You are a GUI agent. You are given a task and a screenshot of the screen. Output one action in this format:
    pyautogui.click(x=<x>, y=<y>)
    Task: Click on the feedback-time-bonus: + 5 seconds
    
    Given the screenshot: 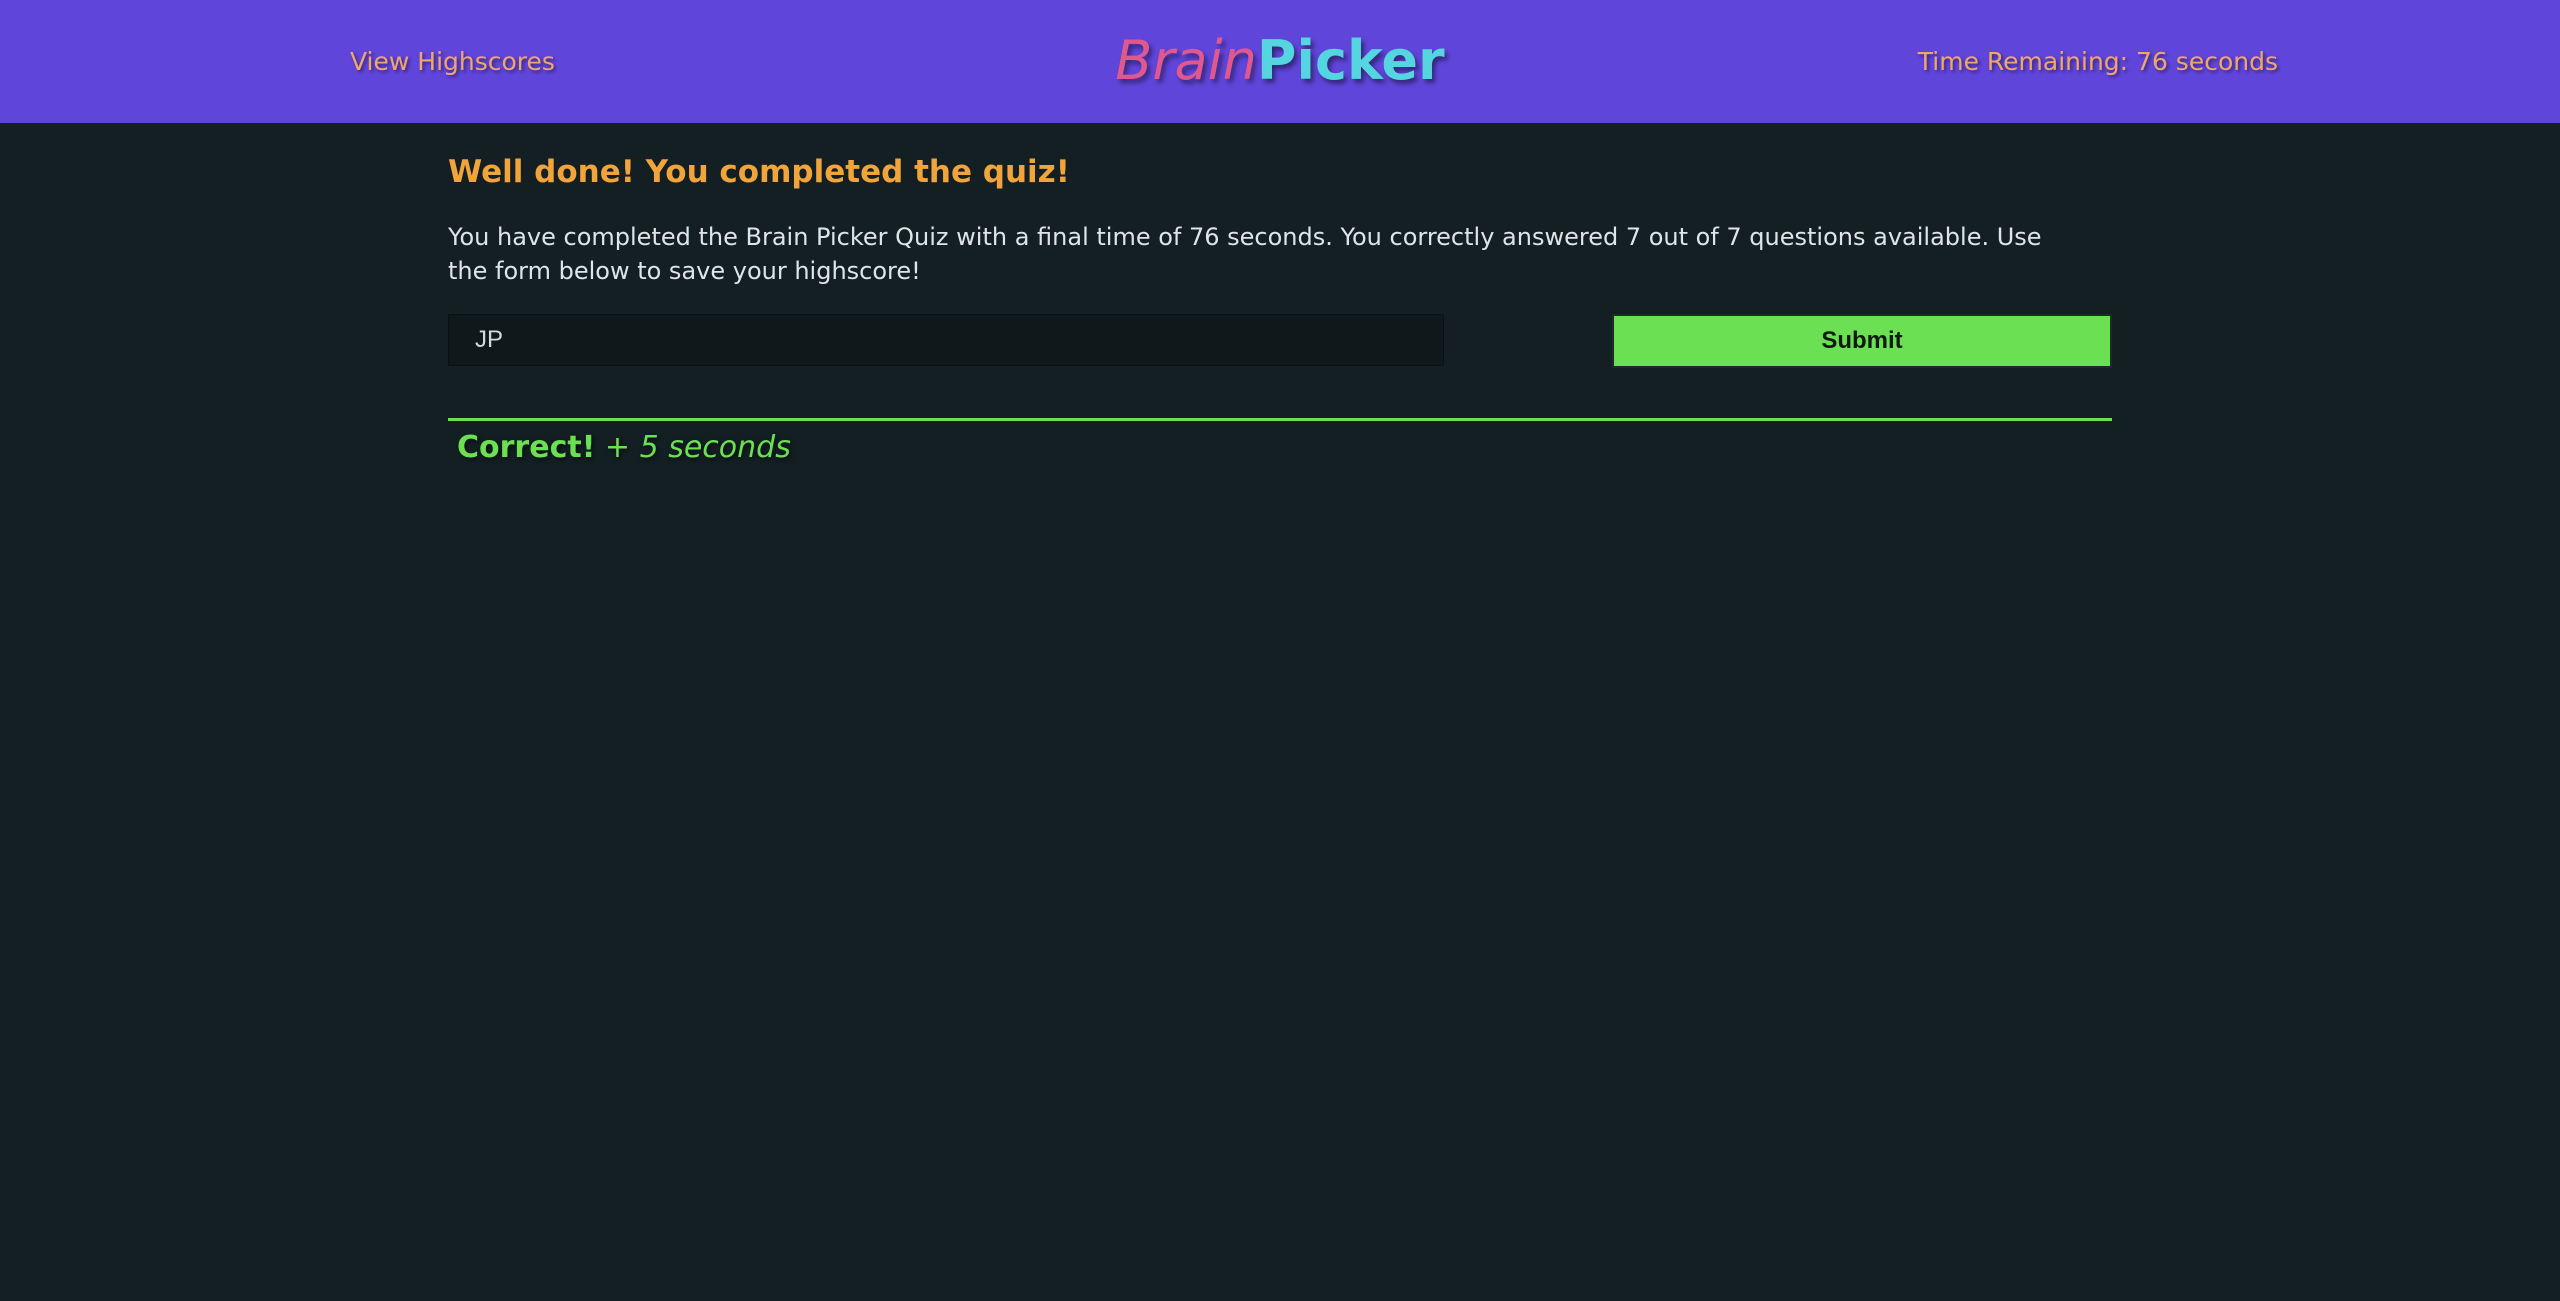 What is the action you would take?
    pyautogui.click(x=697, y=447)
    